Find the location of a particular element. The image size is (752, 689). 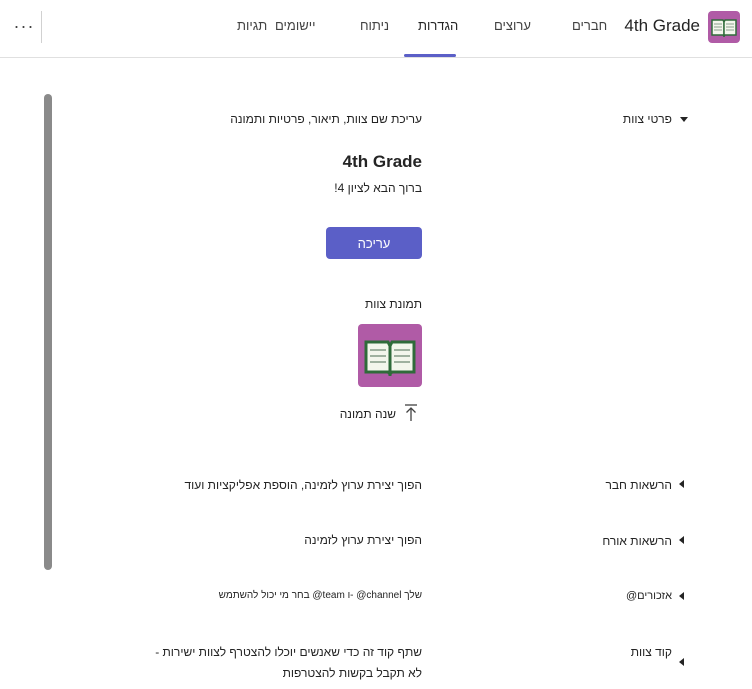

chevron-down-icon is located at coordinates (684, 119).